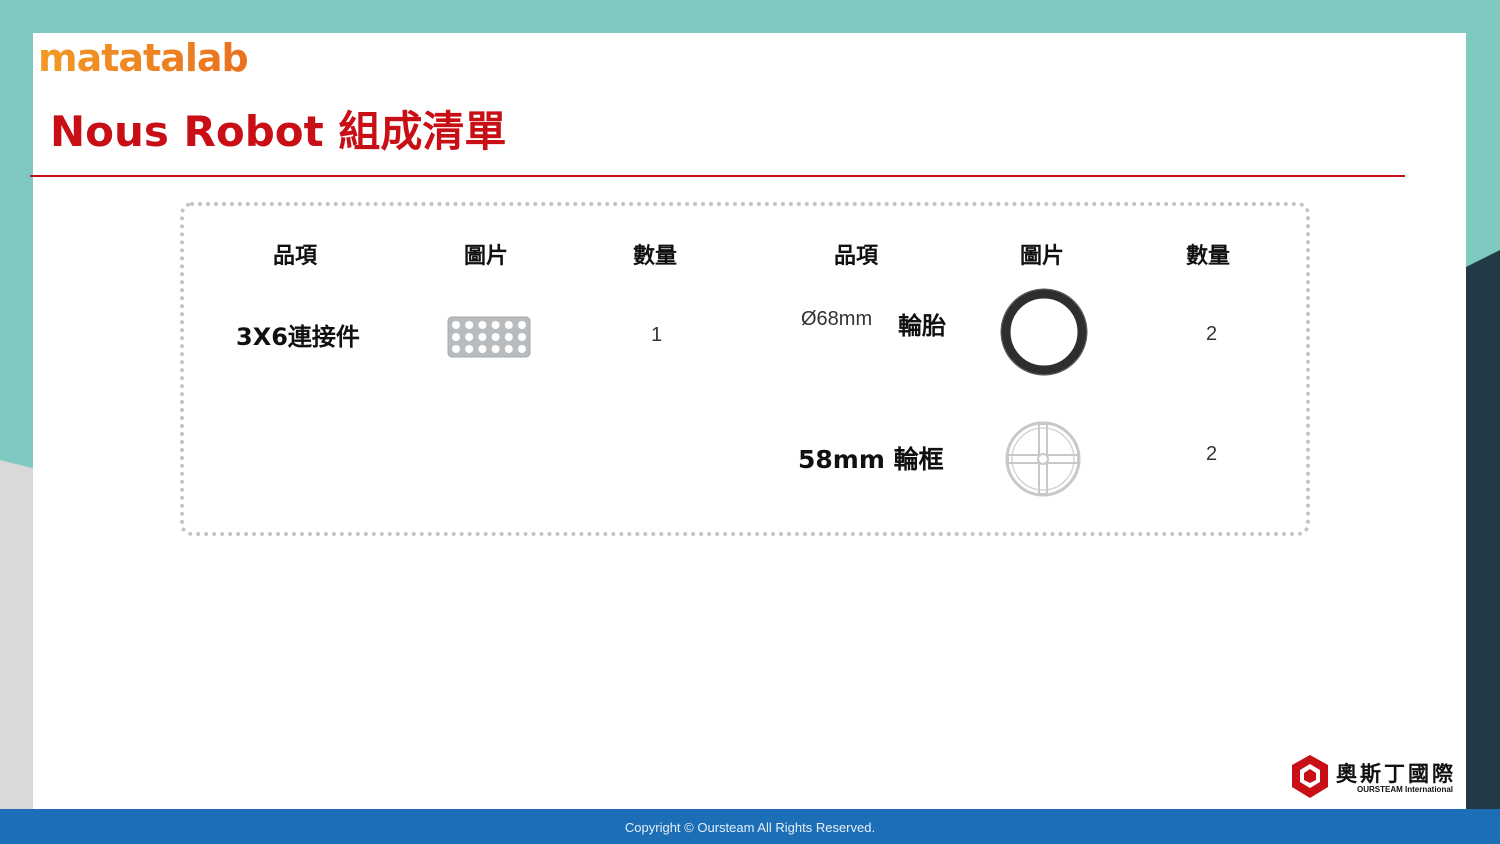 The image size is (1500, 844). What do you see at coordinates (1208, 256) in the screenshot?
I see `header-qty-right: 數量` at bounding box center [1208, 256].